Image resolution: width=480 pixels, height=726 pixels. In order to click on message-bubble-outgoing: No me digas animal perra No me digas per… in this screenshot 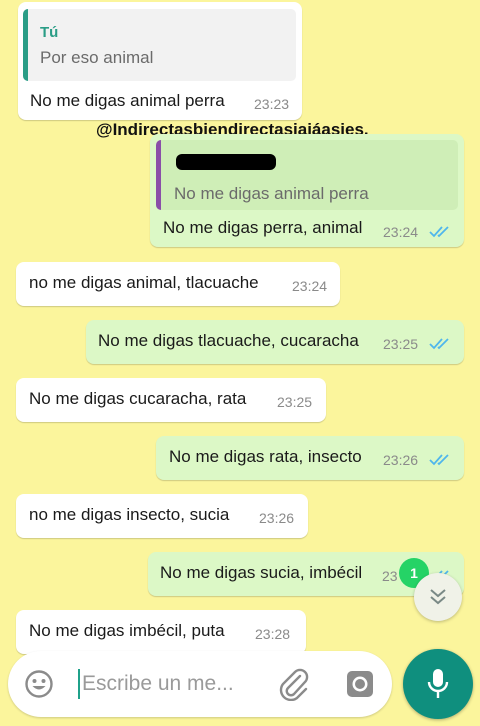, I will do `click(307, 190)`.